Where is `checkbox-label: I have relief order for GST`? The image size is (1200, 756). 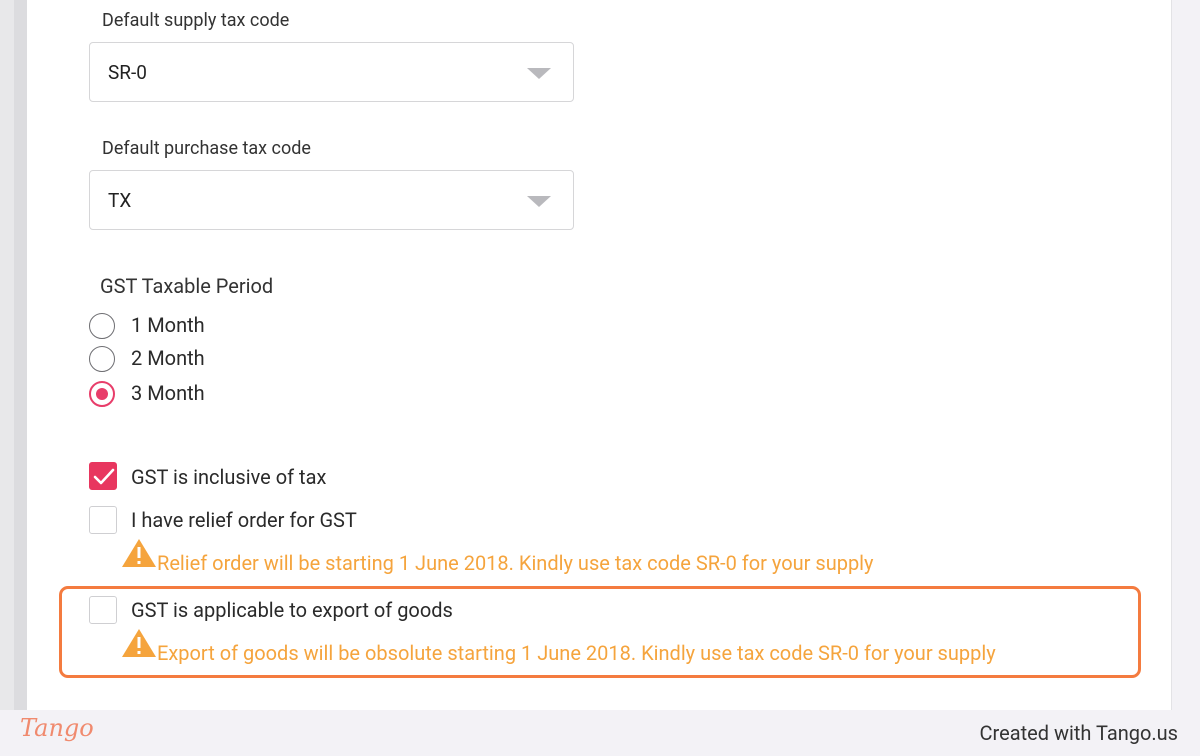
checkbox-label: I have relief order for GST is located at coordinates (244, 520).